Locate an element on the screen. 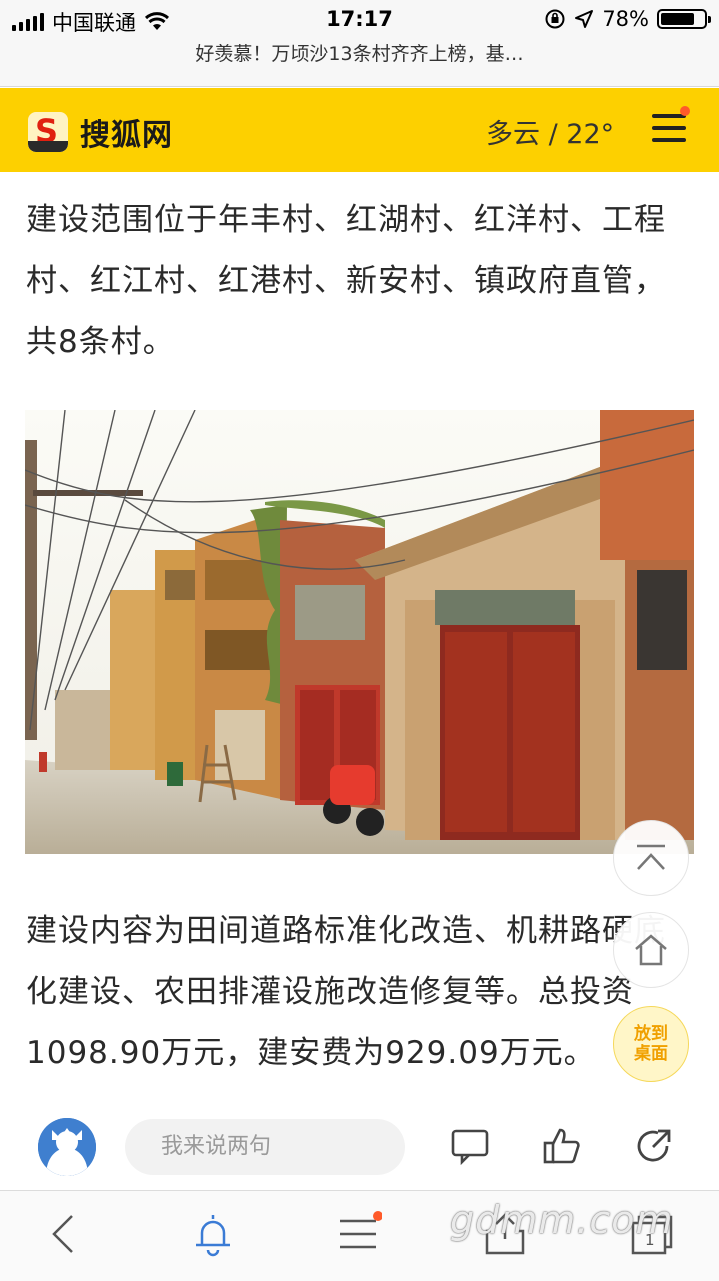  sohu-logo-icon: S is located at coordinates (48, 132).